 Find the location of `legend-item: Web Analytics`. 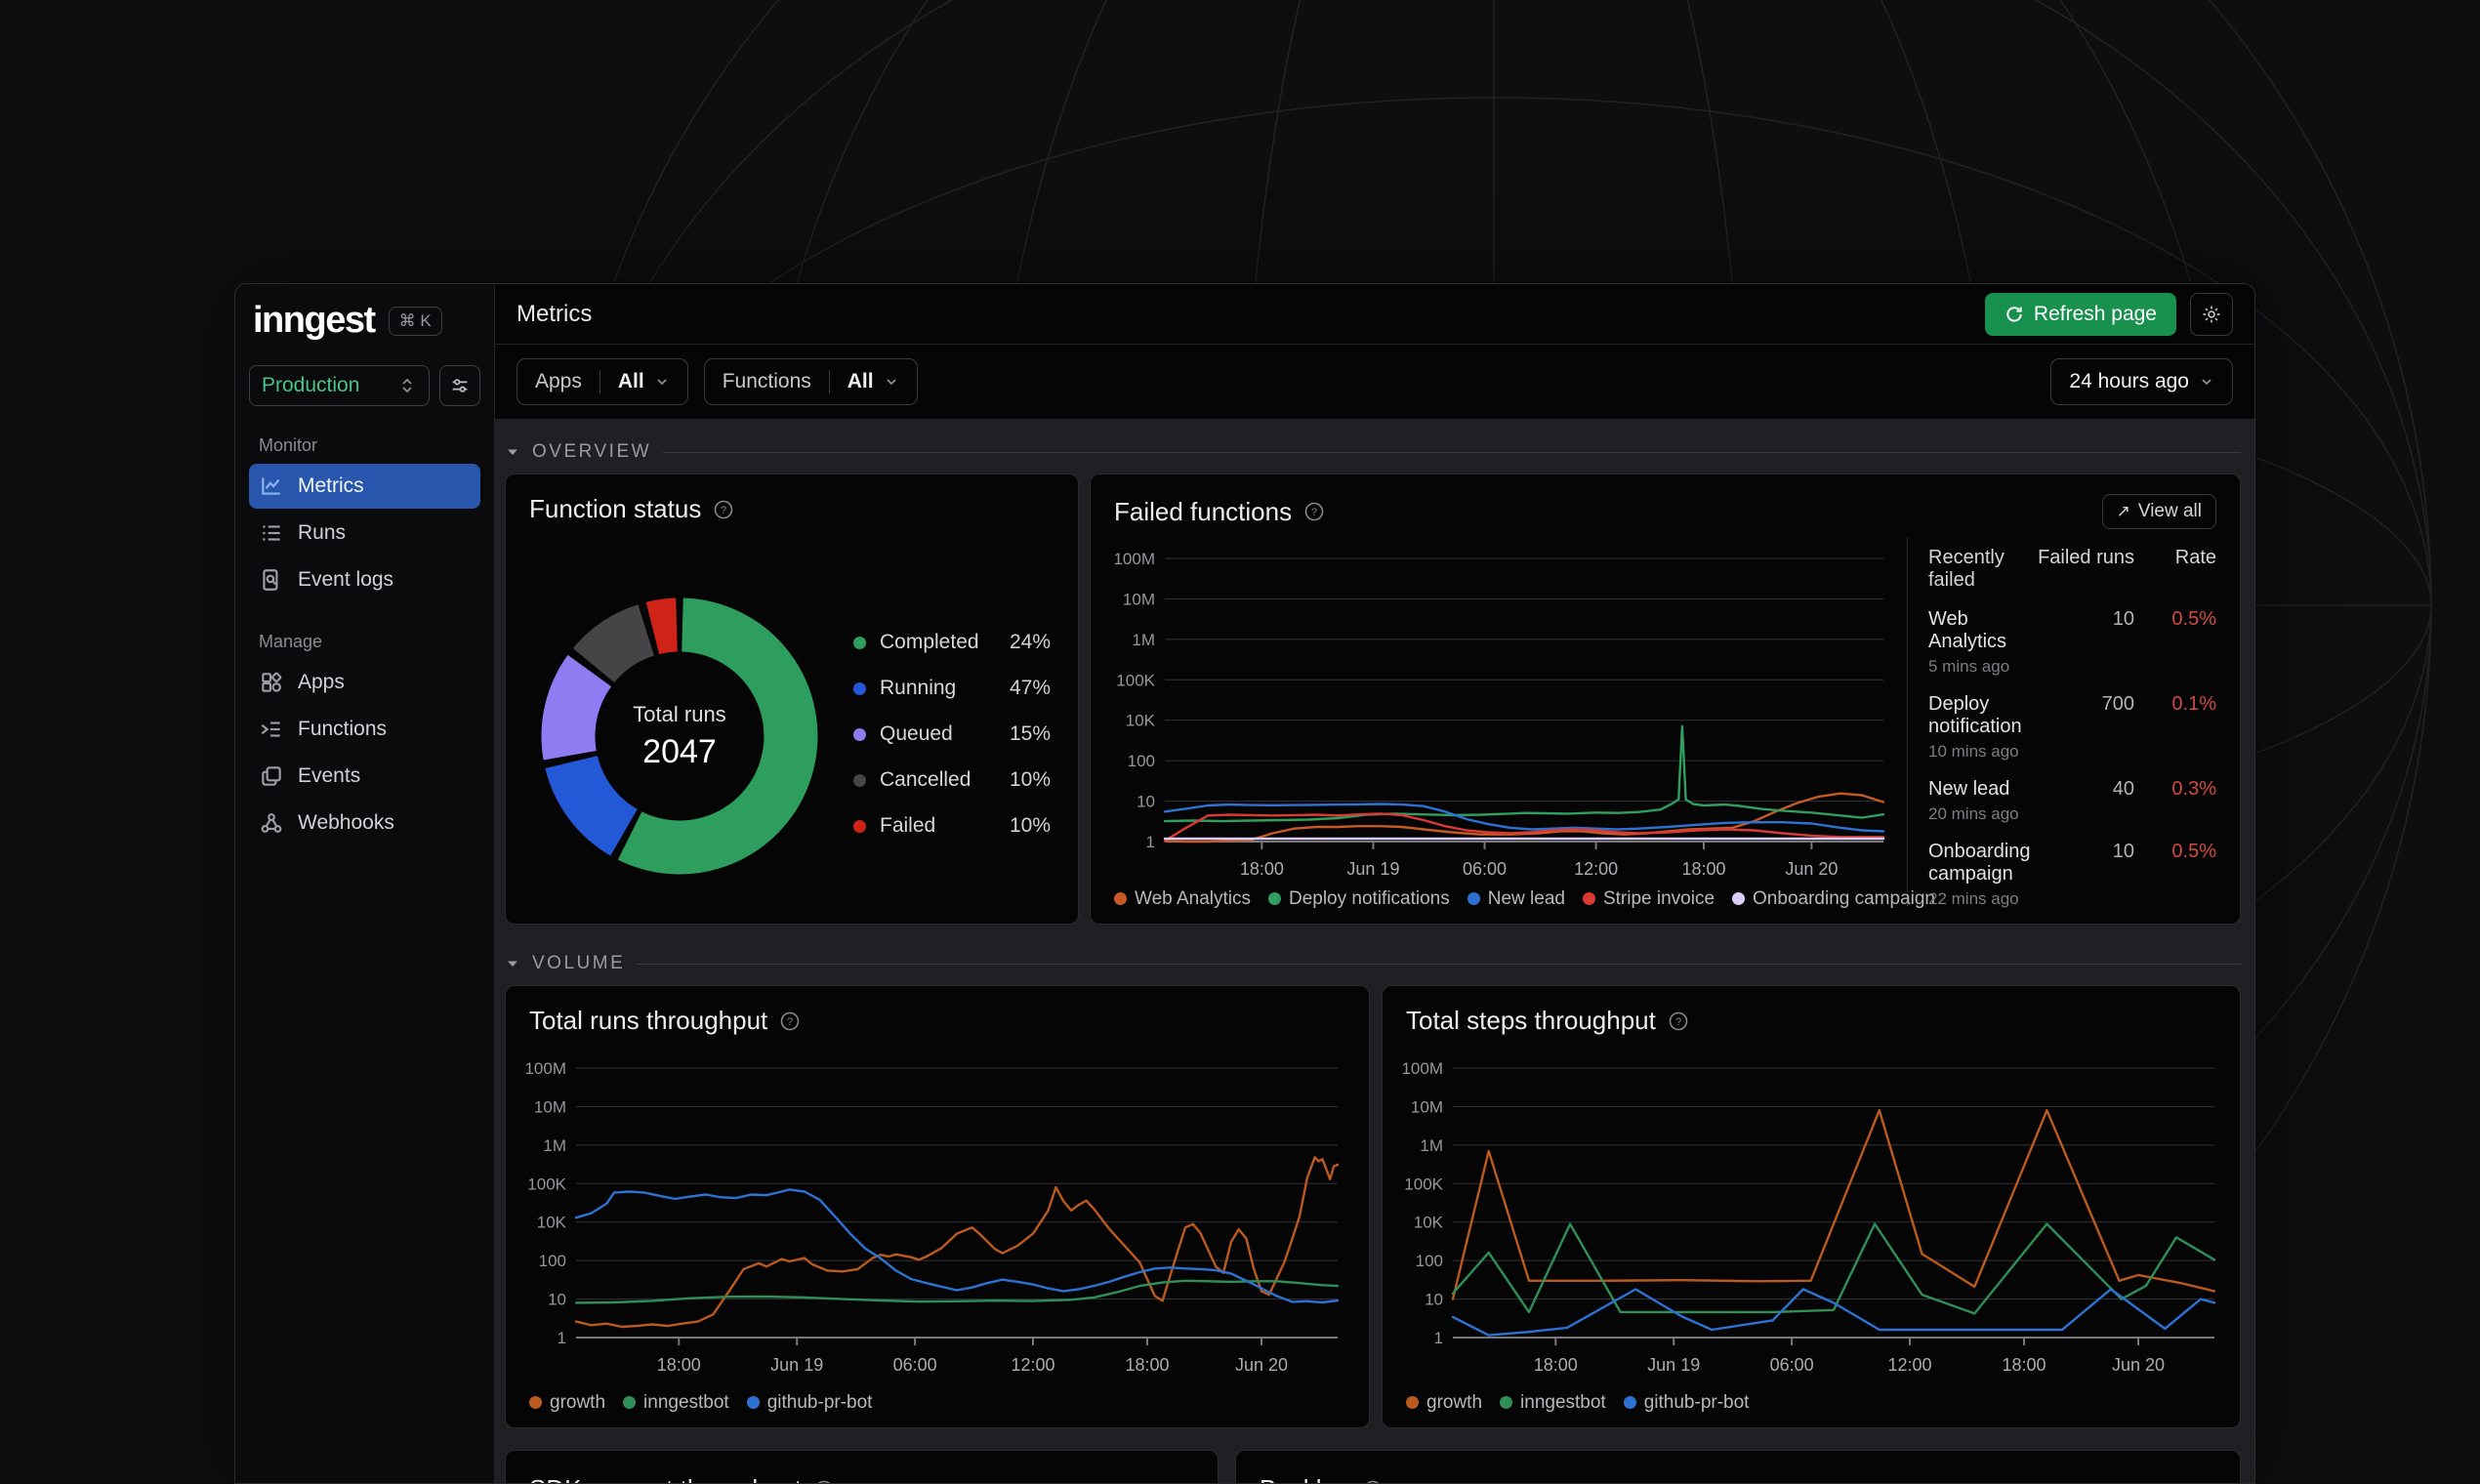

legend-item: Web Analytics is located at coordinates (1182, 899).